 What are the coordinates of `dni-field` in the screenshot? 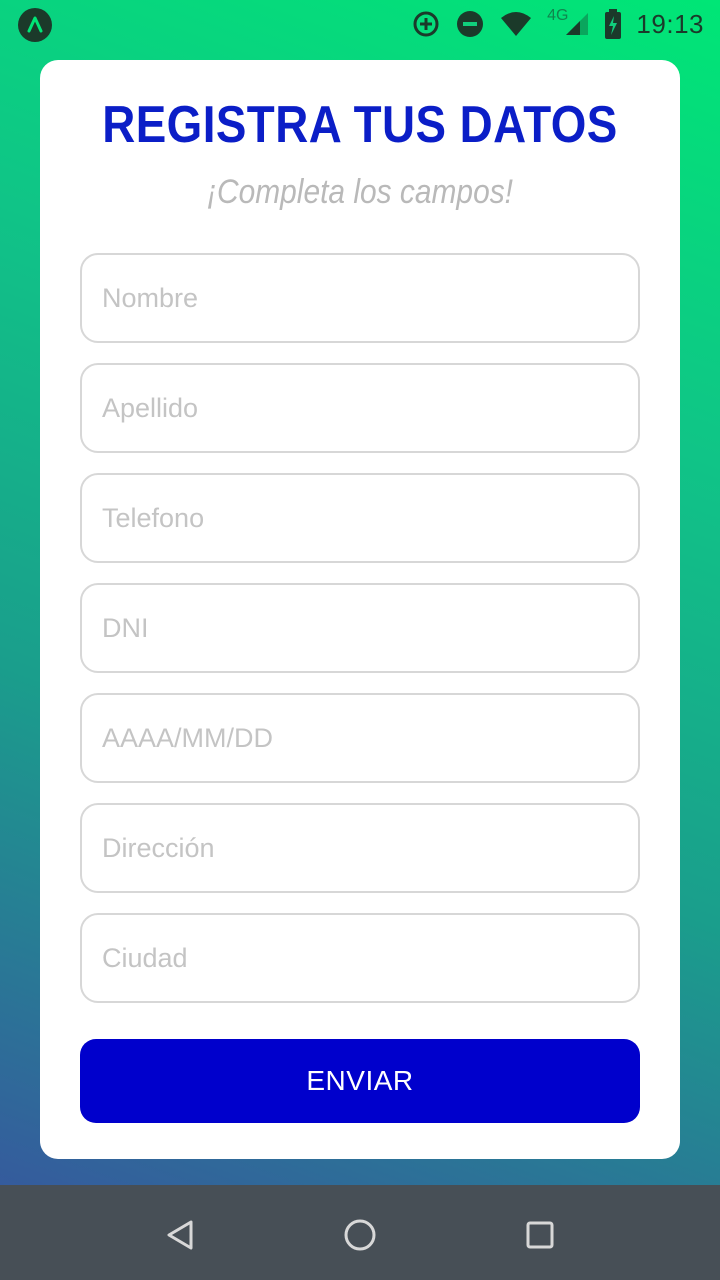 It's located at (360, 628).